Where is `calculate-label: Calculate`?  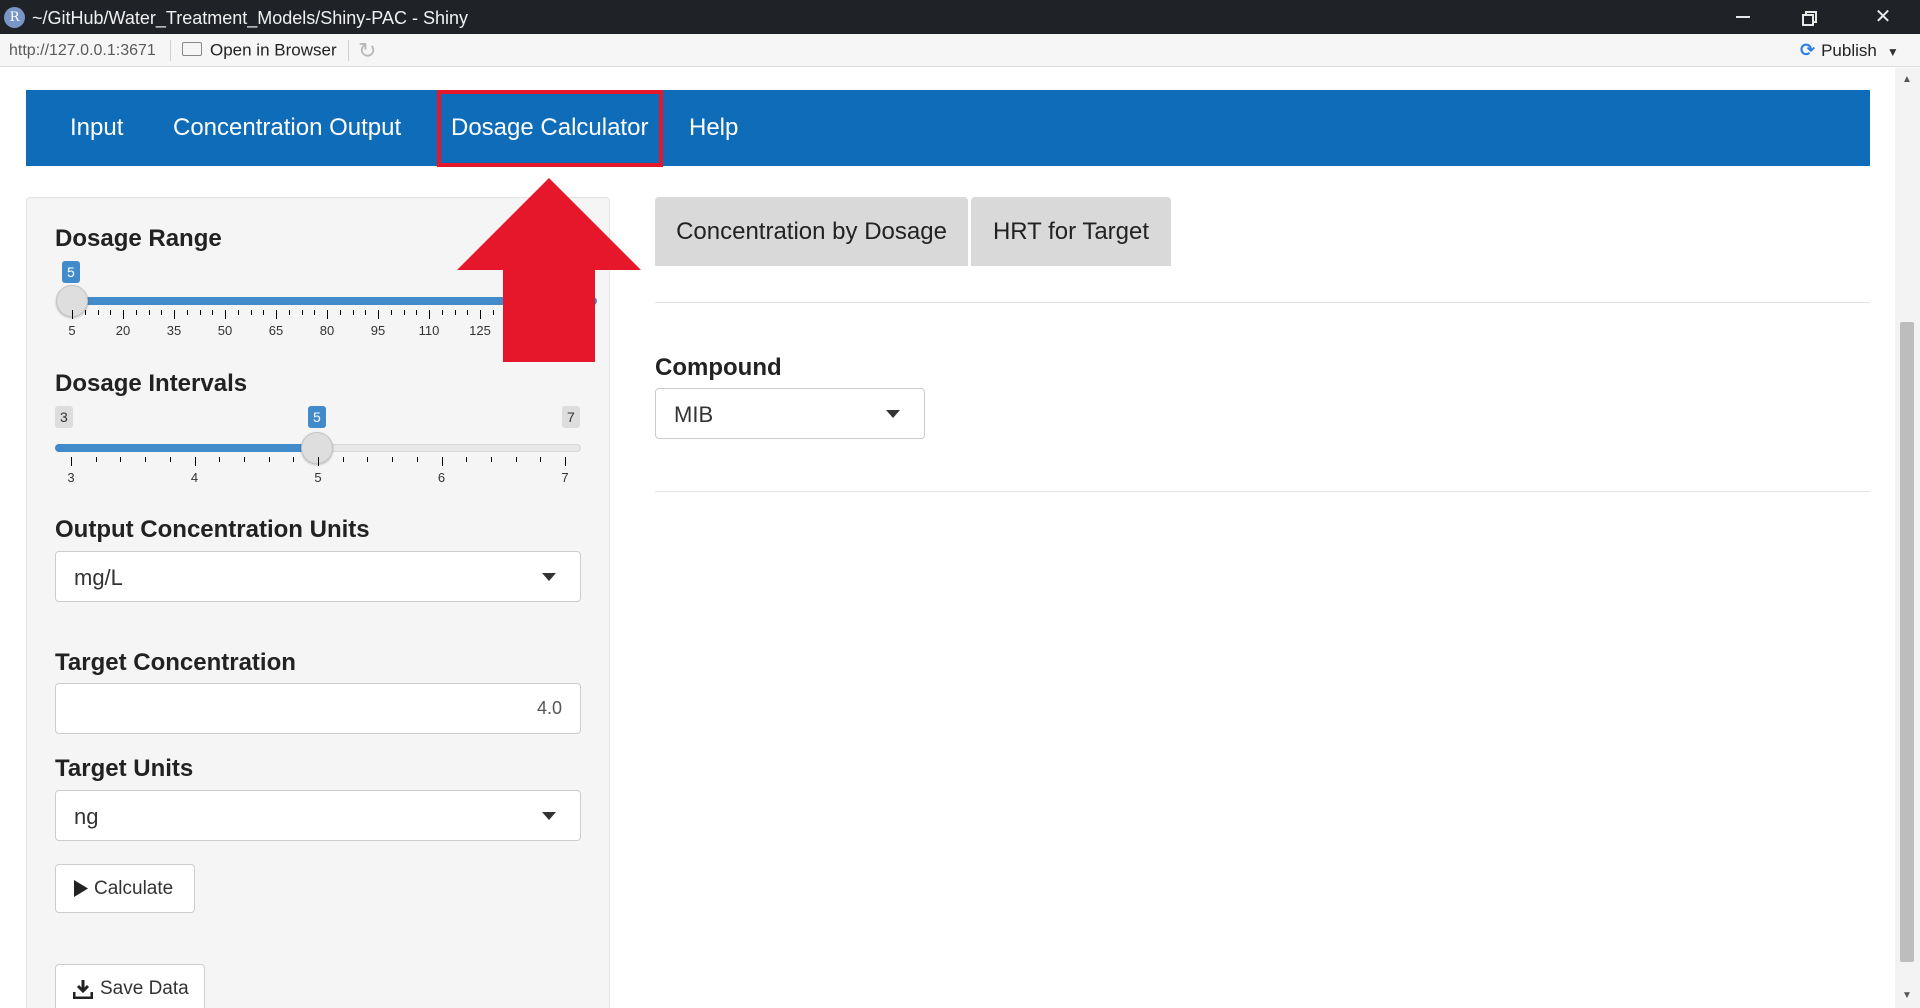
calculate-label: Calculate is located at coordinates (134, 888).